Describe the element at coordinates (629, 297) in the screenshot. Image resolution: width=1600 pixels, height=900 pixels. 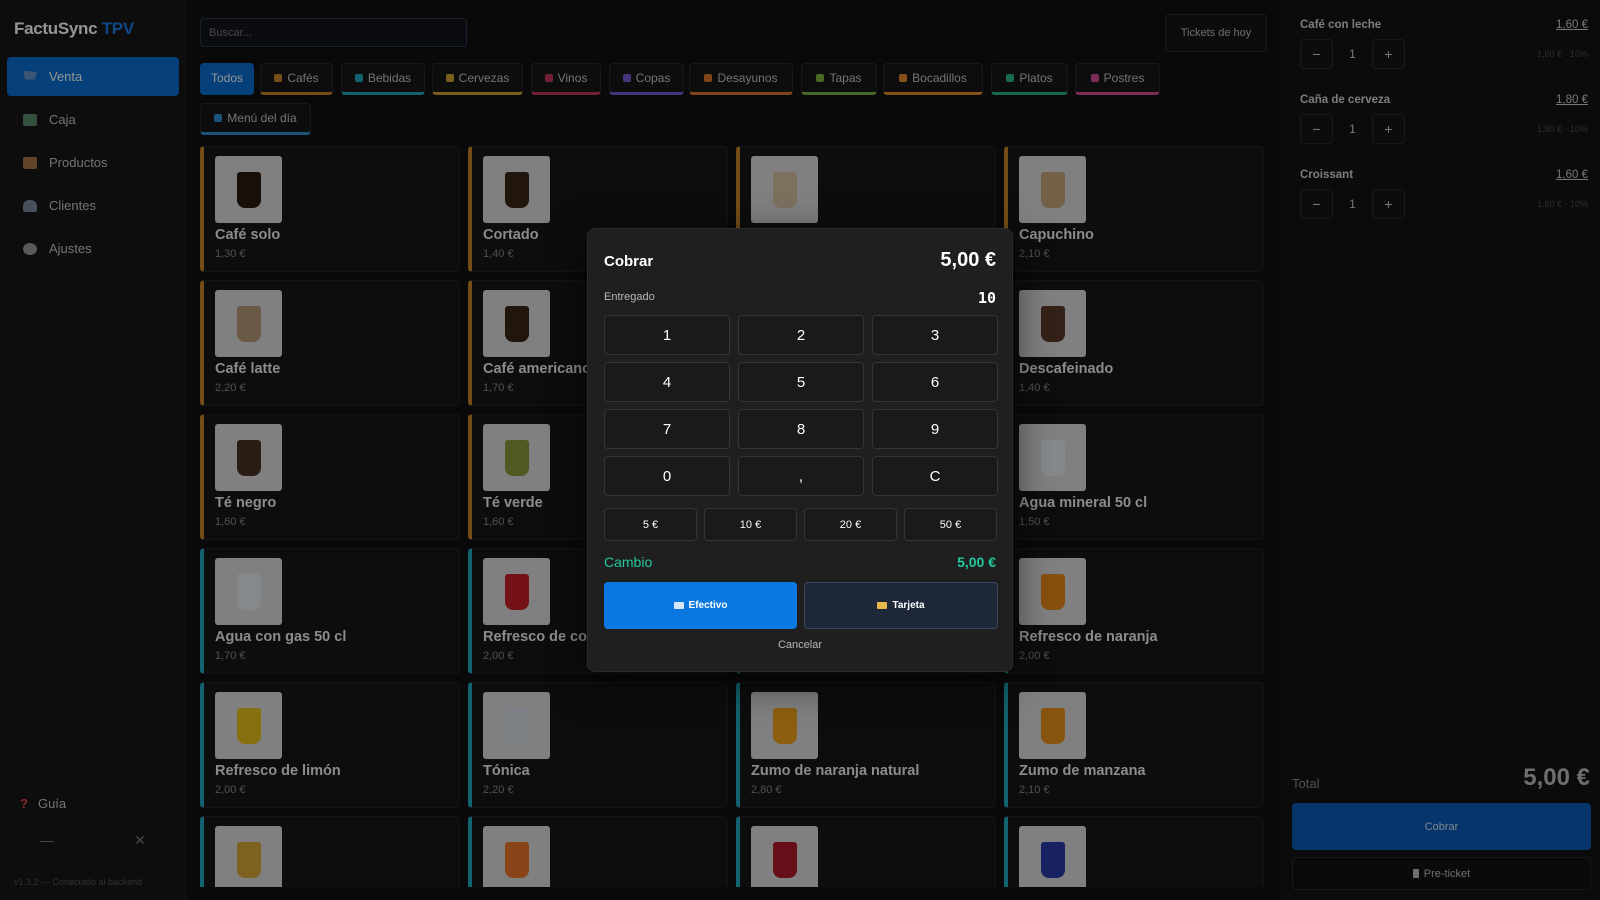
I see `given-label: Entregado` at that location.